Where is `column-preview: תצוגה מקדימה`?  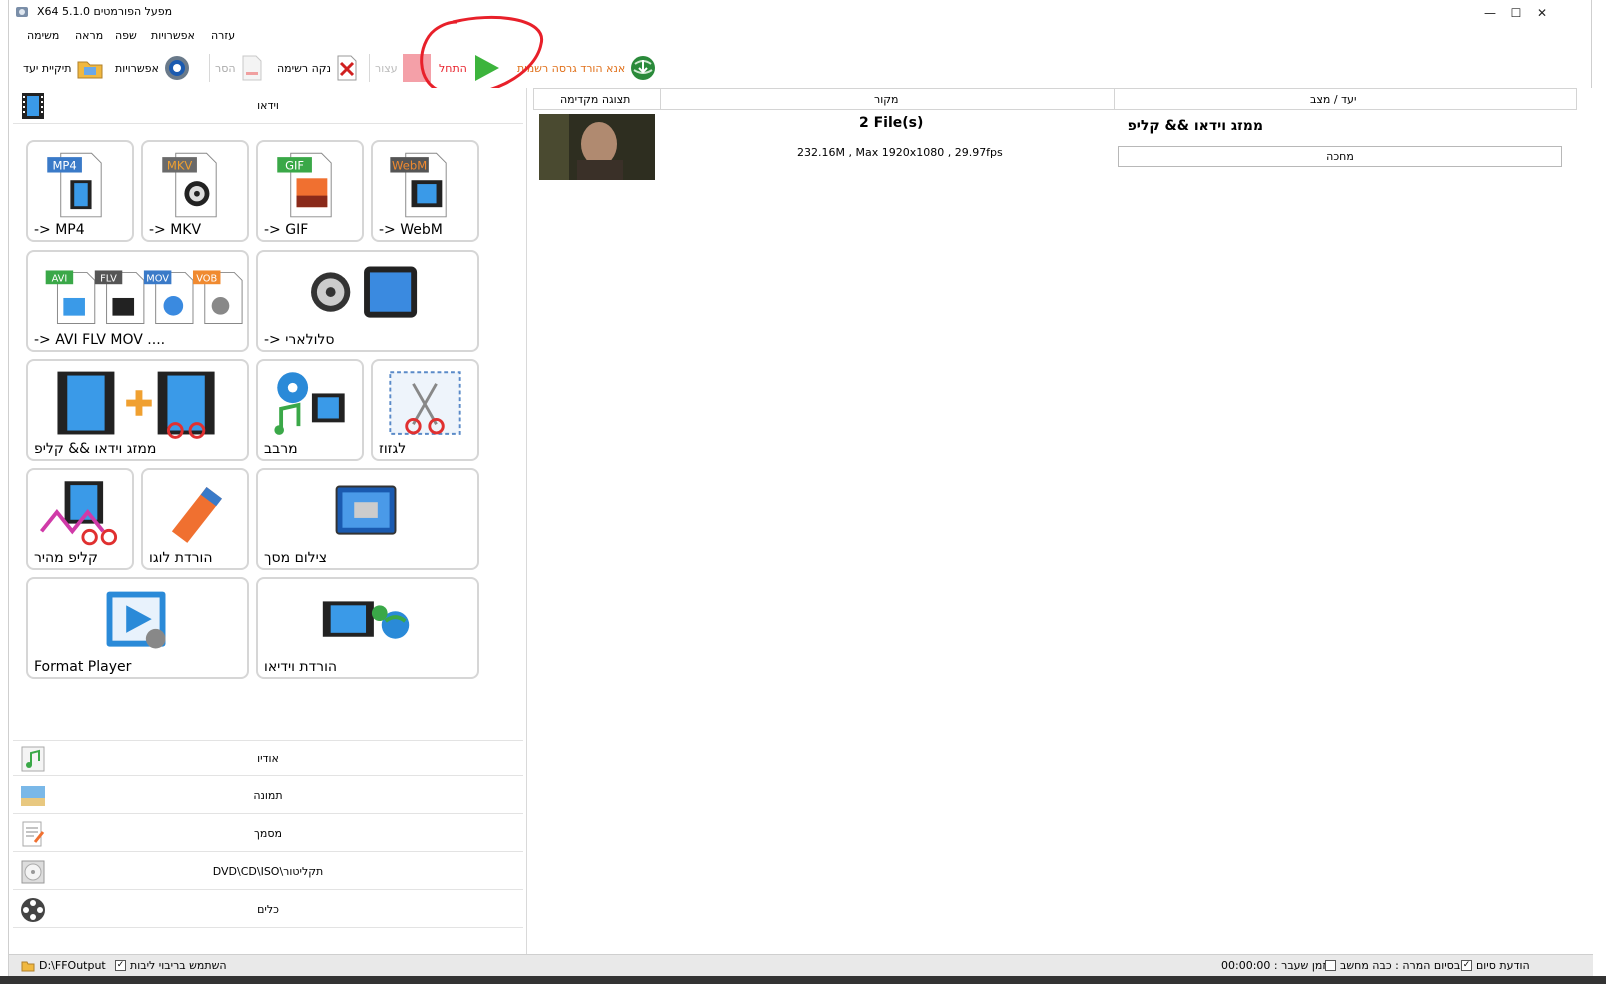
column-preview: תצוגה מקדימה is located at coordinates (595, 99).